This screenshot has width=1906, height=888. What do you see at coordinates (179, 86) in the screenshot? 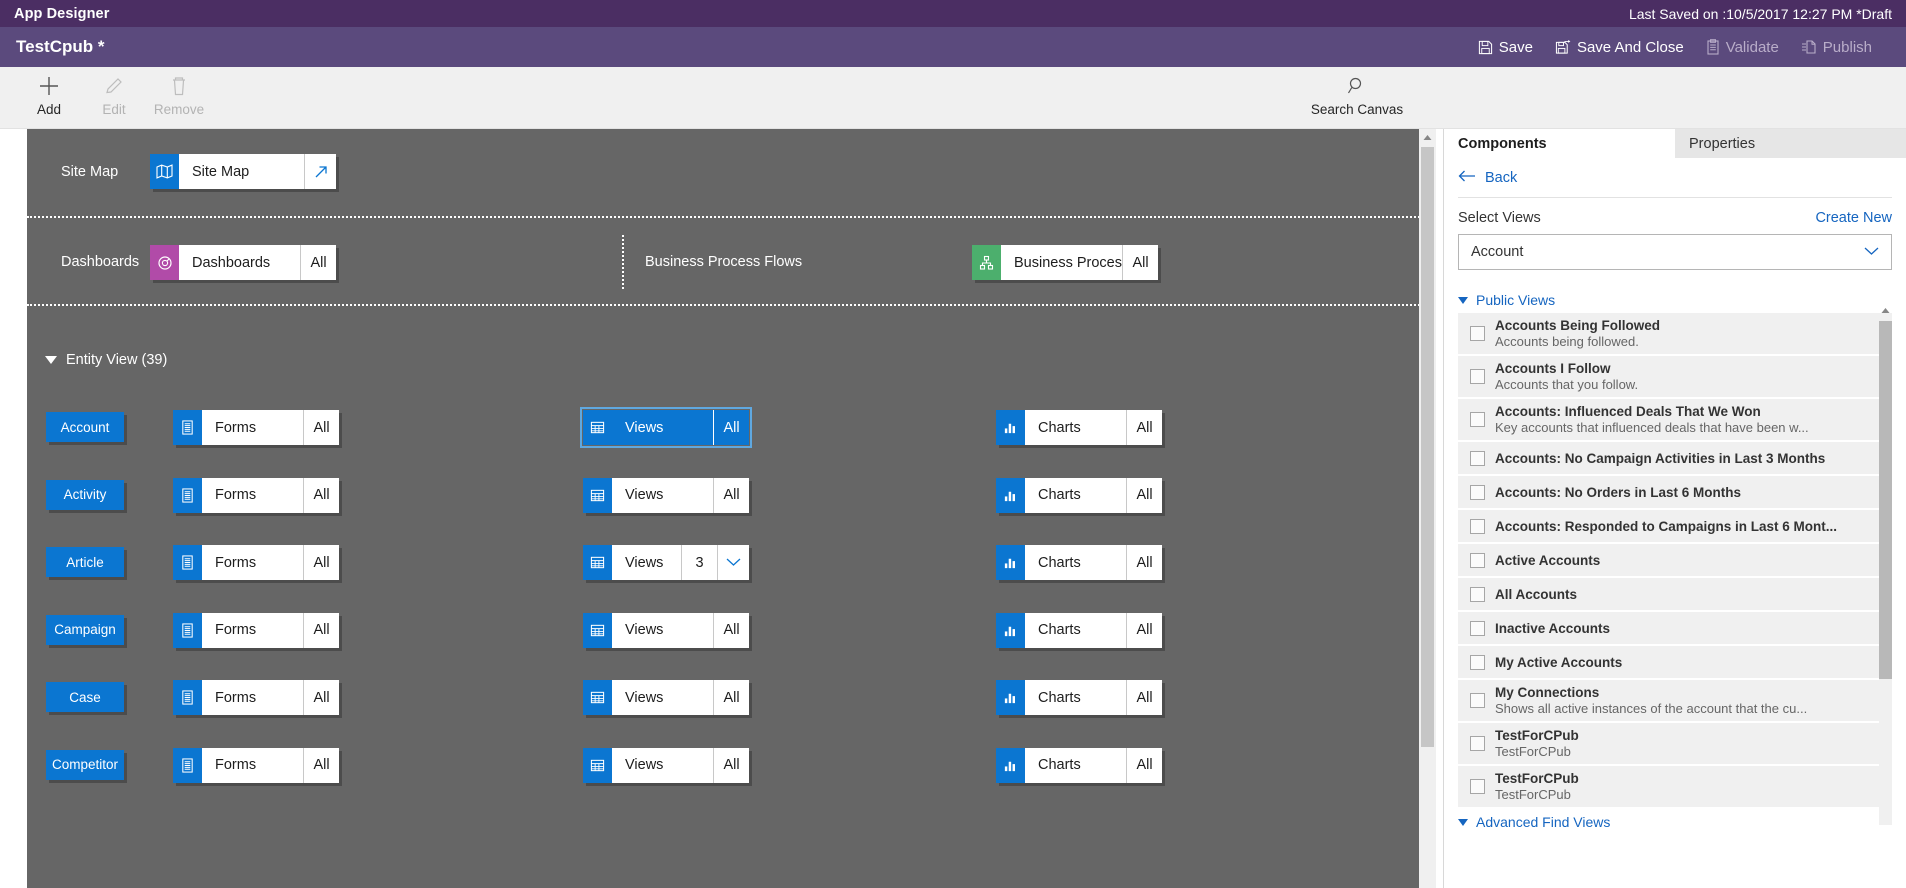
I see `trash-icon` at bounding box center [179, 86].